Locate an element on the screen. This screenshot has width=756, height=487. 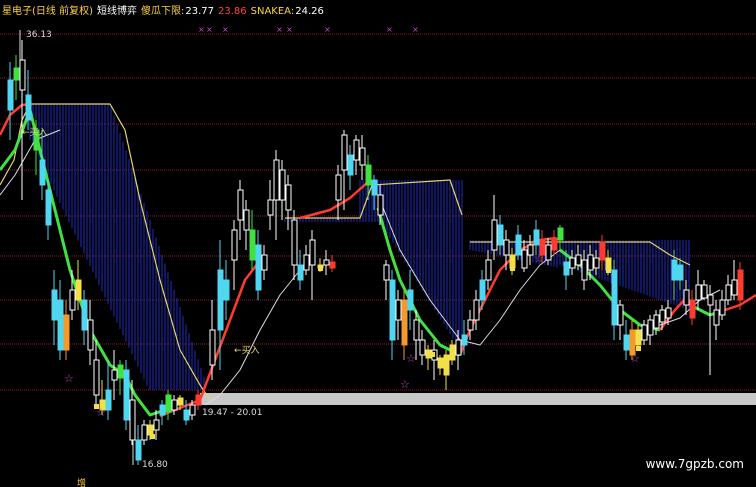
header-indicator: 短线博弈 is located at coordinates (116, 11).